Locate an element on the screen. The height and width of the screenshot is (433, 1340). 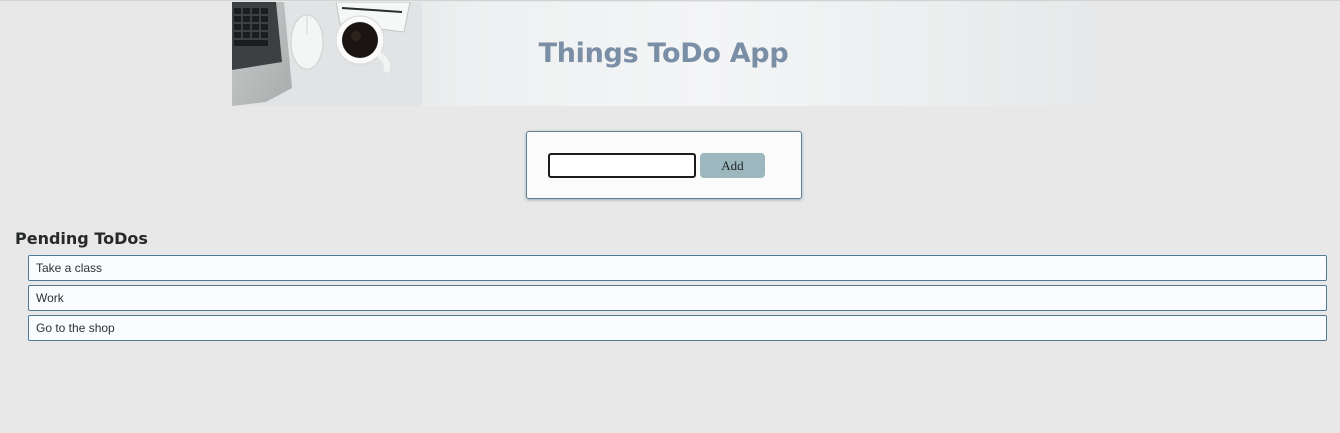
app-title: Things ToDo App is located at coordinates (663, 53).